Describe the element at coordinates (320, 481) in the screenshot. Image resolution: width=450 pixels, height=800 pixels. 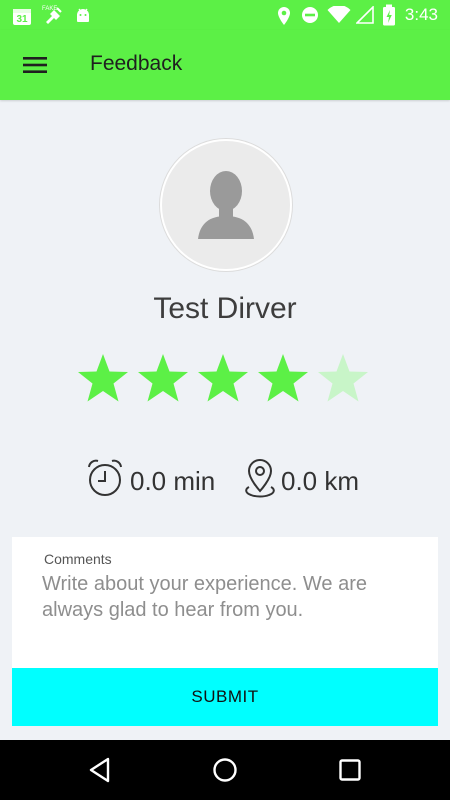
I see `trip-distance: 0.0 km` at that location.